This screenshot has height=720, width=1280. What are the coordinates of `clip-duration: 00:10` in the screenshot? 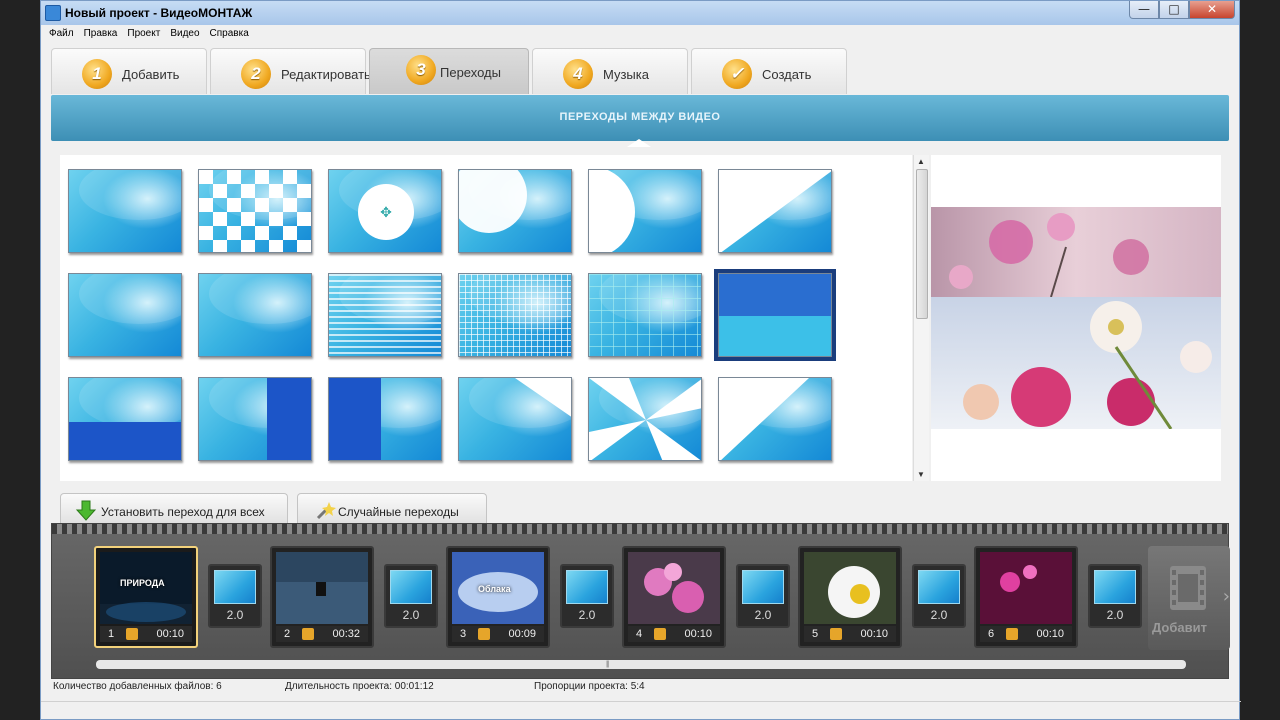 It's located at (698, 634).